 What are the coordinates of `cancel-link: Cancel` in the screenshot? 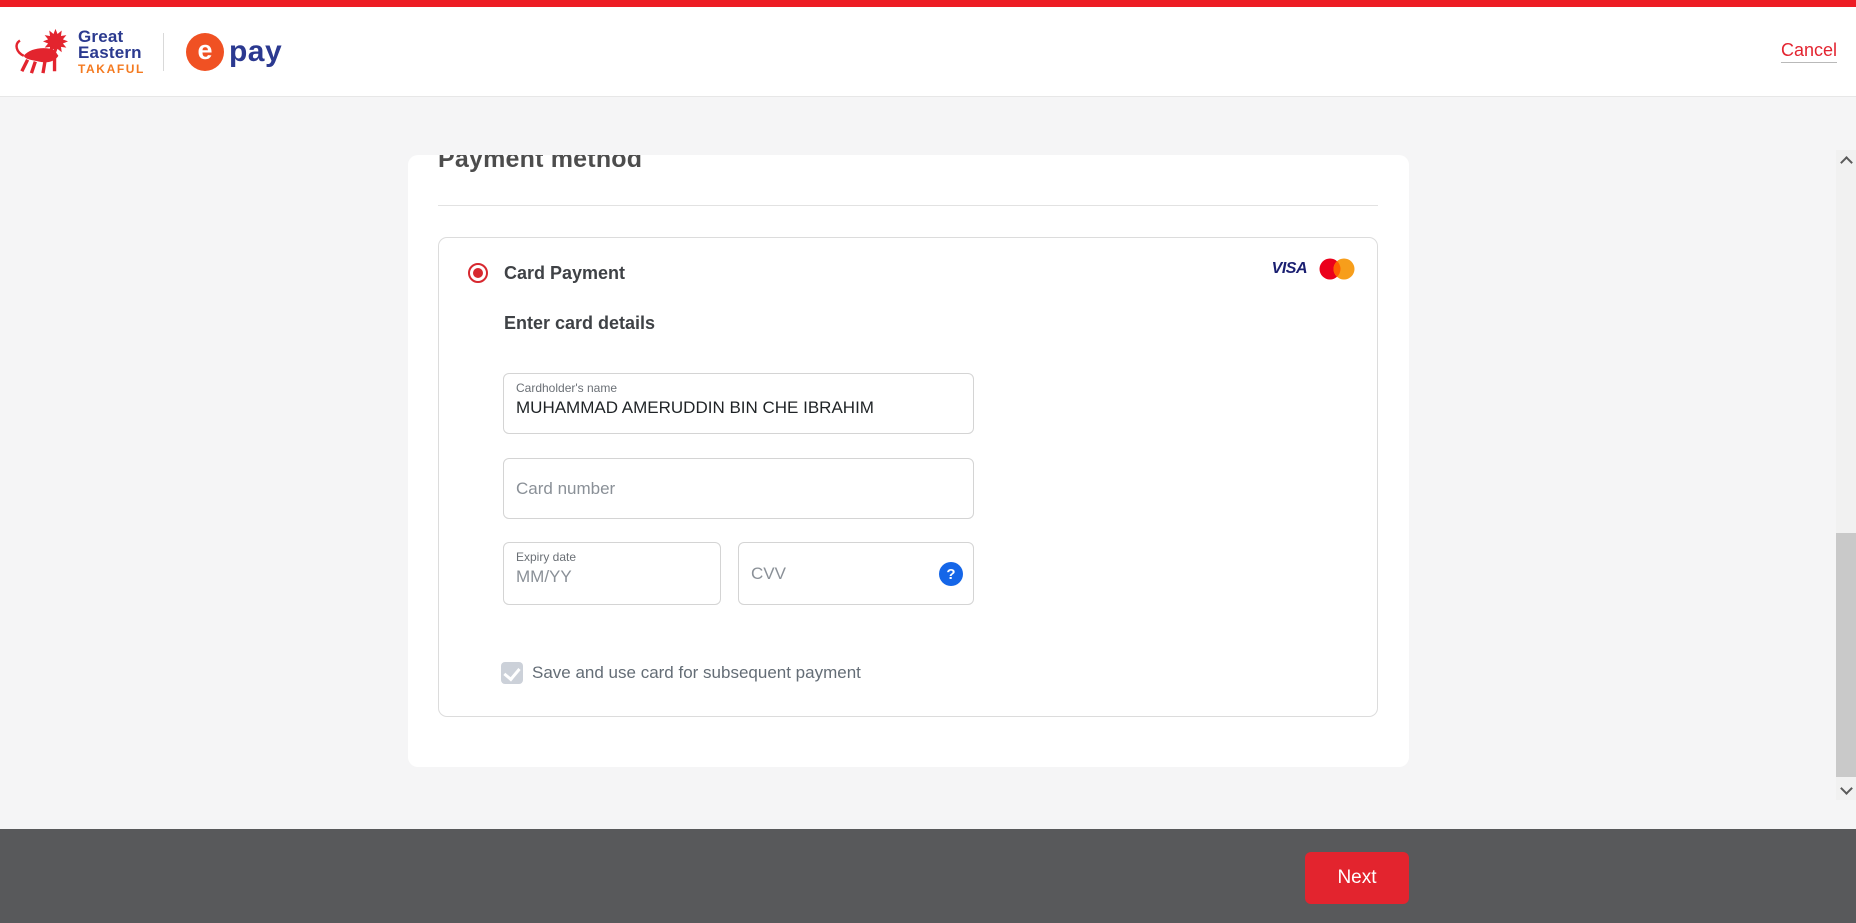 It's located at (1809, 50).